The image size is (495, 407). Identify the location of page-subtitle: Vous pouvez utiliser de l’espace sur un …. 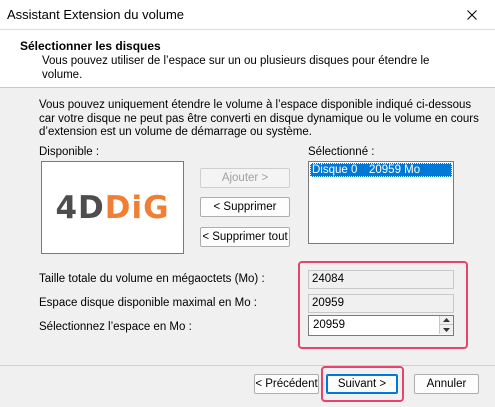
(236, 68).